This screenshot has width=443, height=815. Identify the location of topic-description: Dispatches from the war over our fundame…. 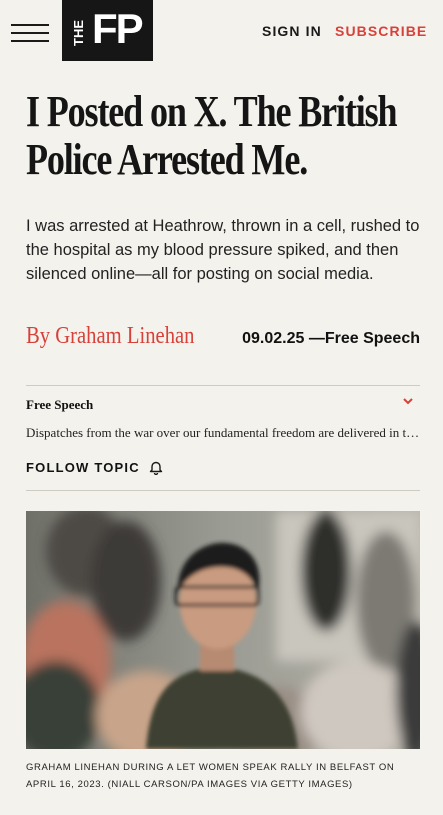
(223, 432).